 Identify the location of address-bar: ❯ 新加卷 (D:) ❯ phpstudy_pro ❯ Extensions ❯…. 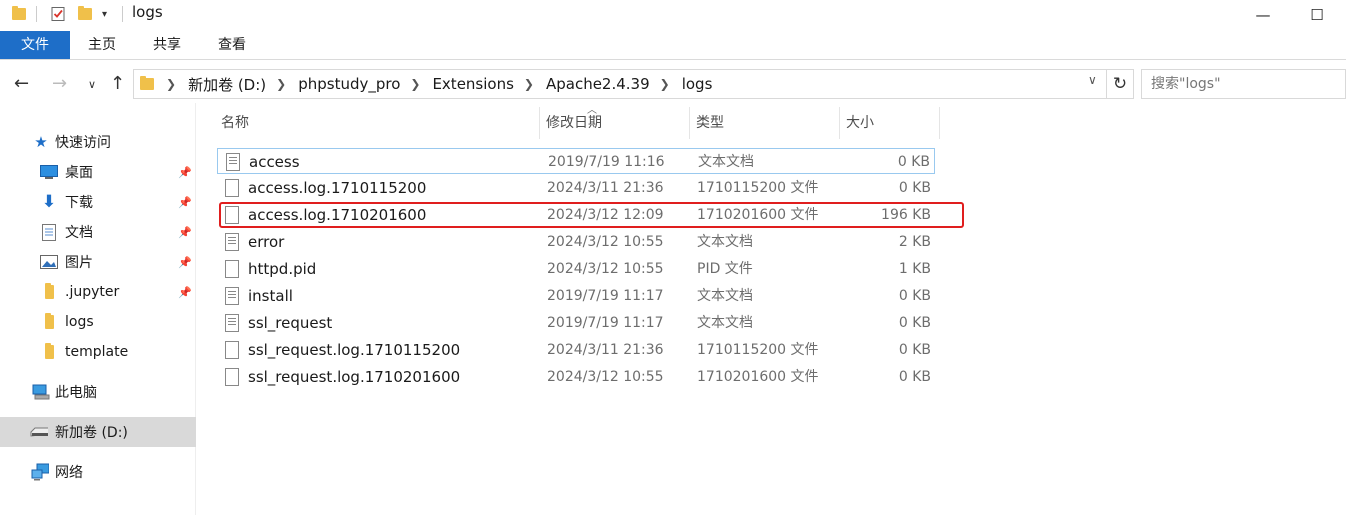
(620, 84).